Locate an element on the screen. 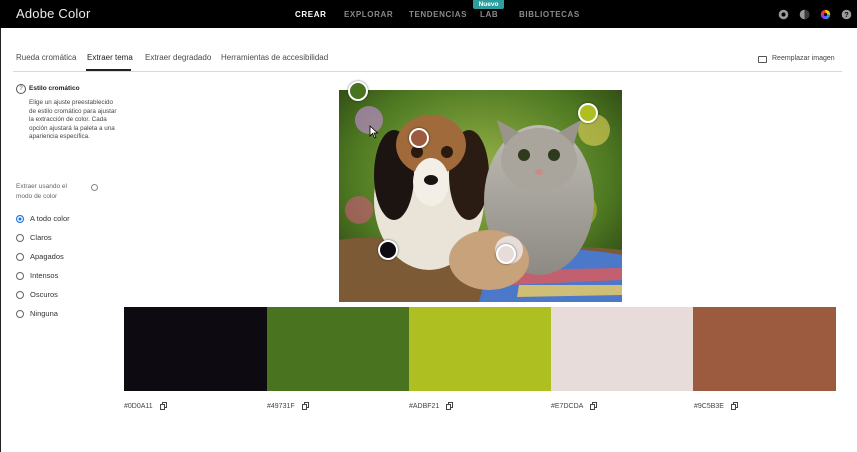  sun-icon is located at coordinates (783, 14).